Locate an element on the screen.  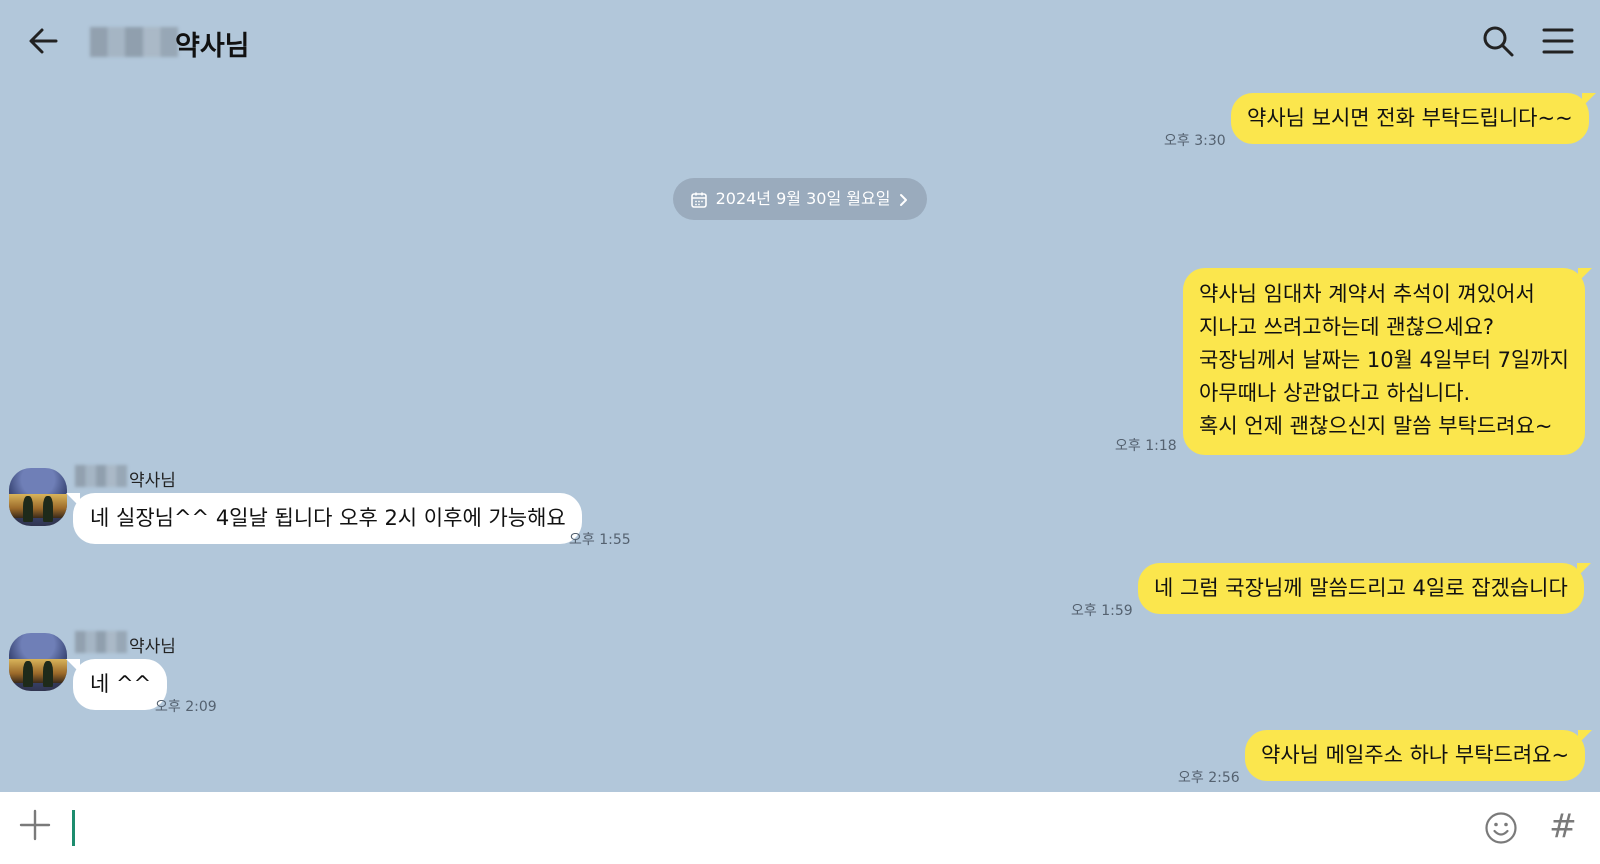
incoming-message-bubble: 네 ^^ is located at coordinates (116, 684).